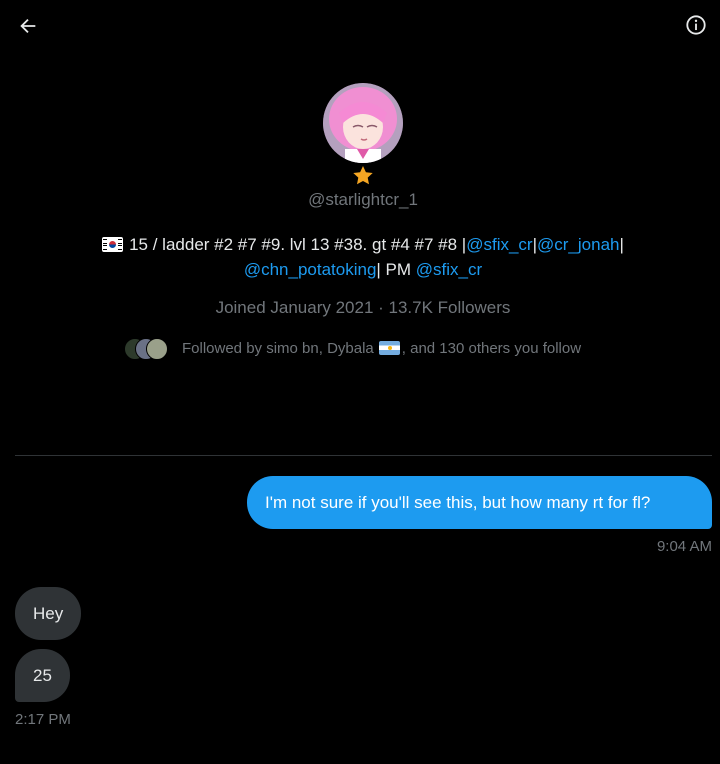  I want to click on star-icon, so click(363, 176).